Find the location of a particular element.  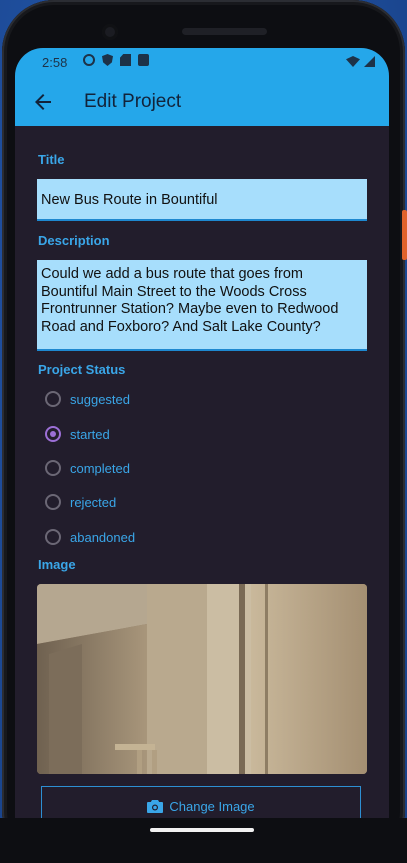

status-right is located at coordinates (360, 61).